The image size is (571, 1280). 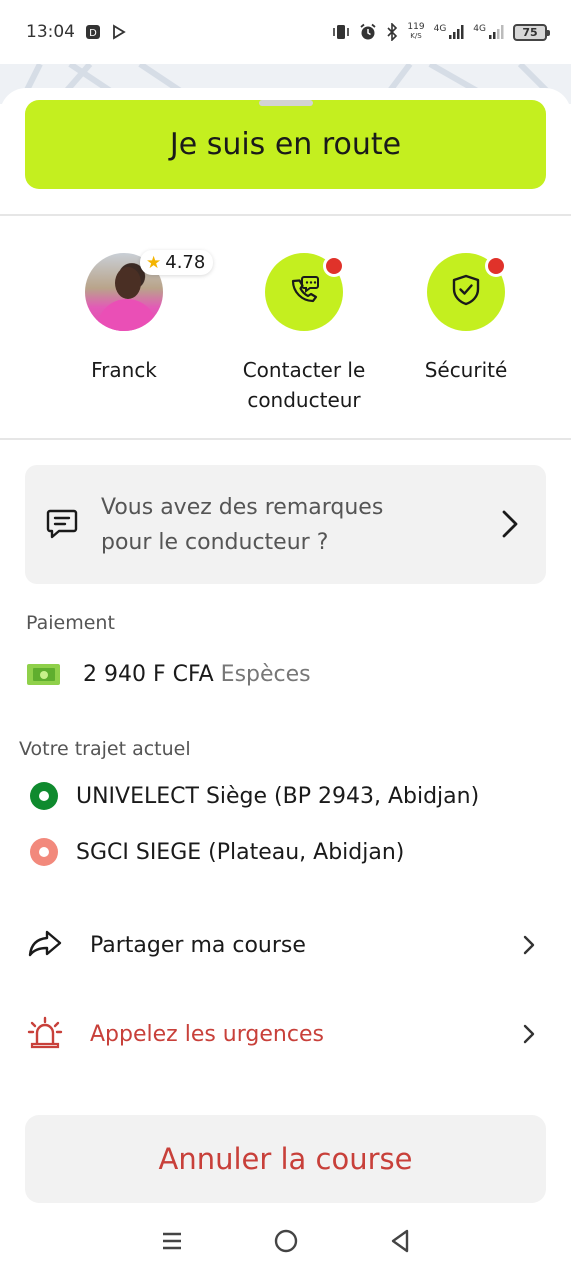 I want to click on share-ride-label: Partager ma course, so click(x=198, y=945).